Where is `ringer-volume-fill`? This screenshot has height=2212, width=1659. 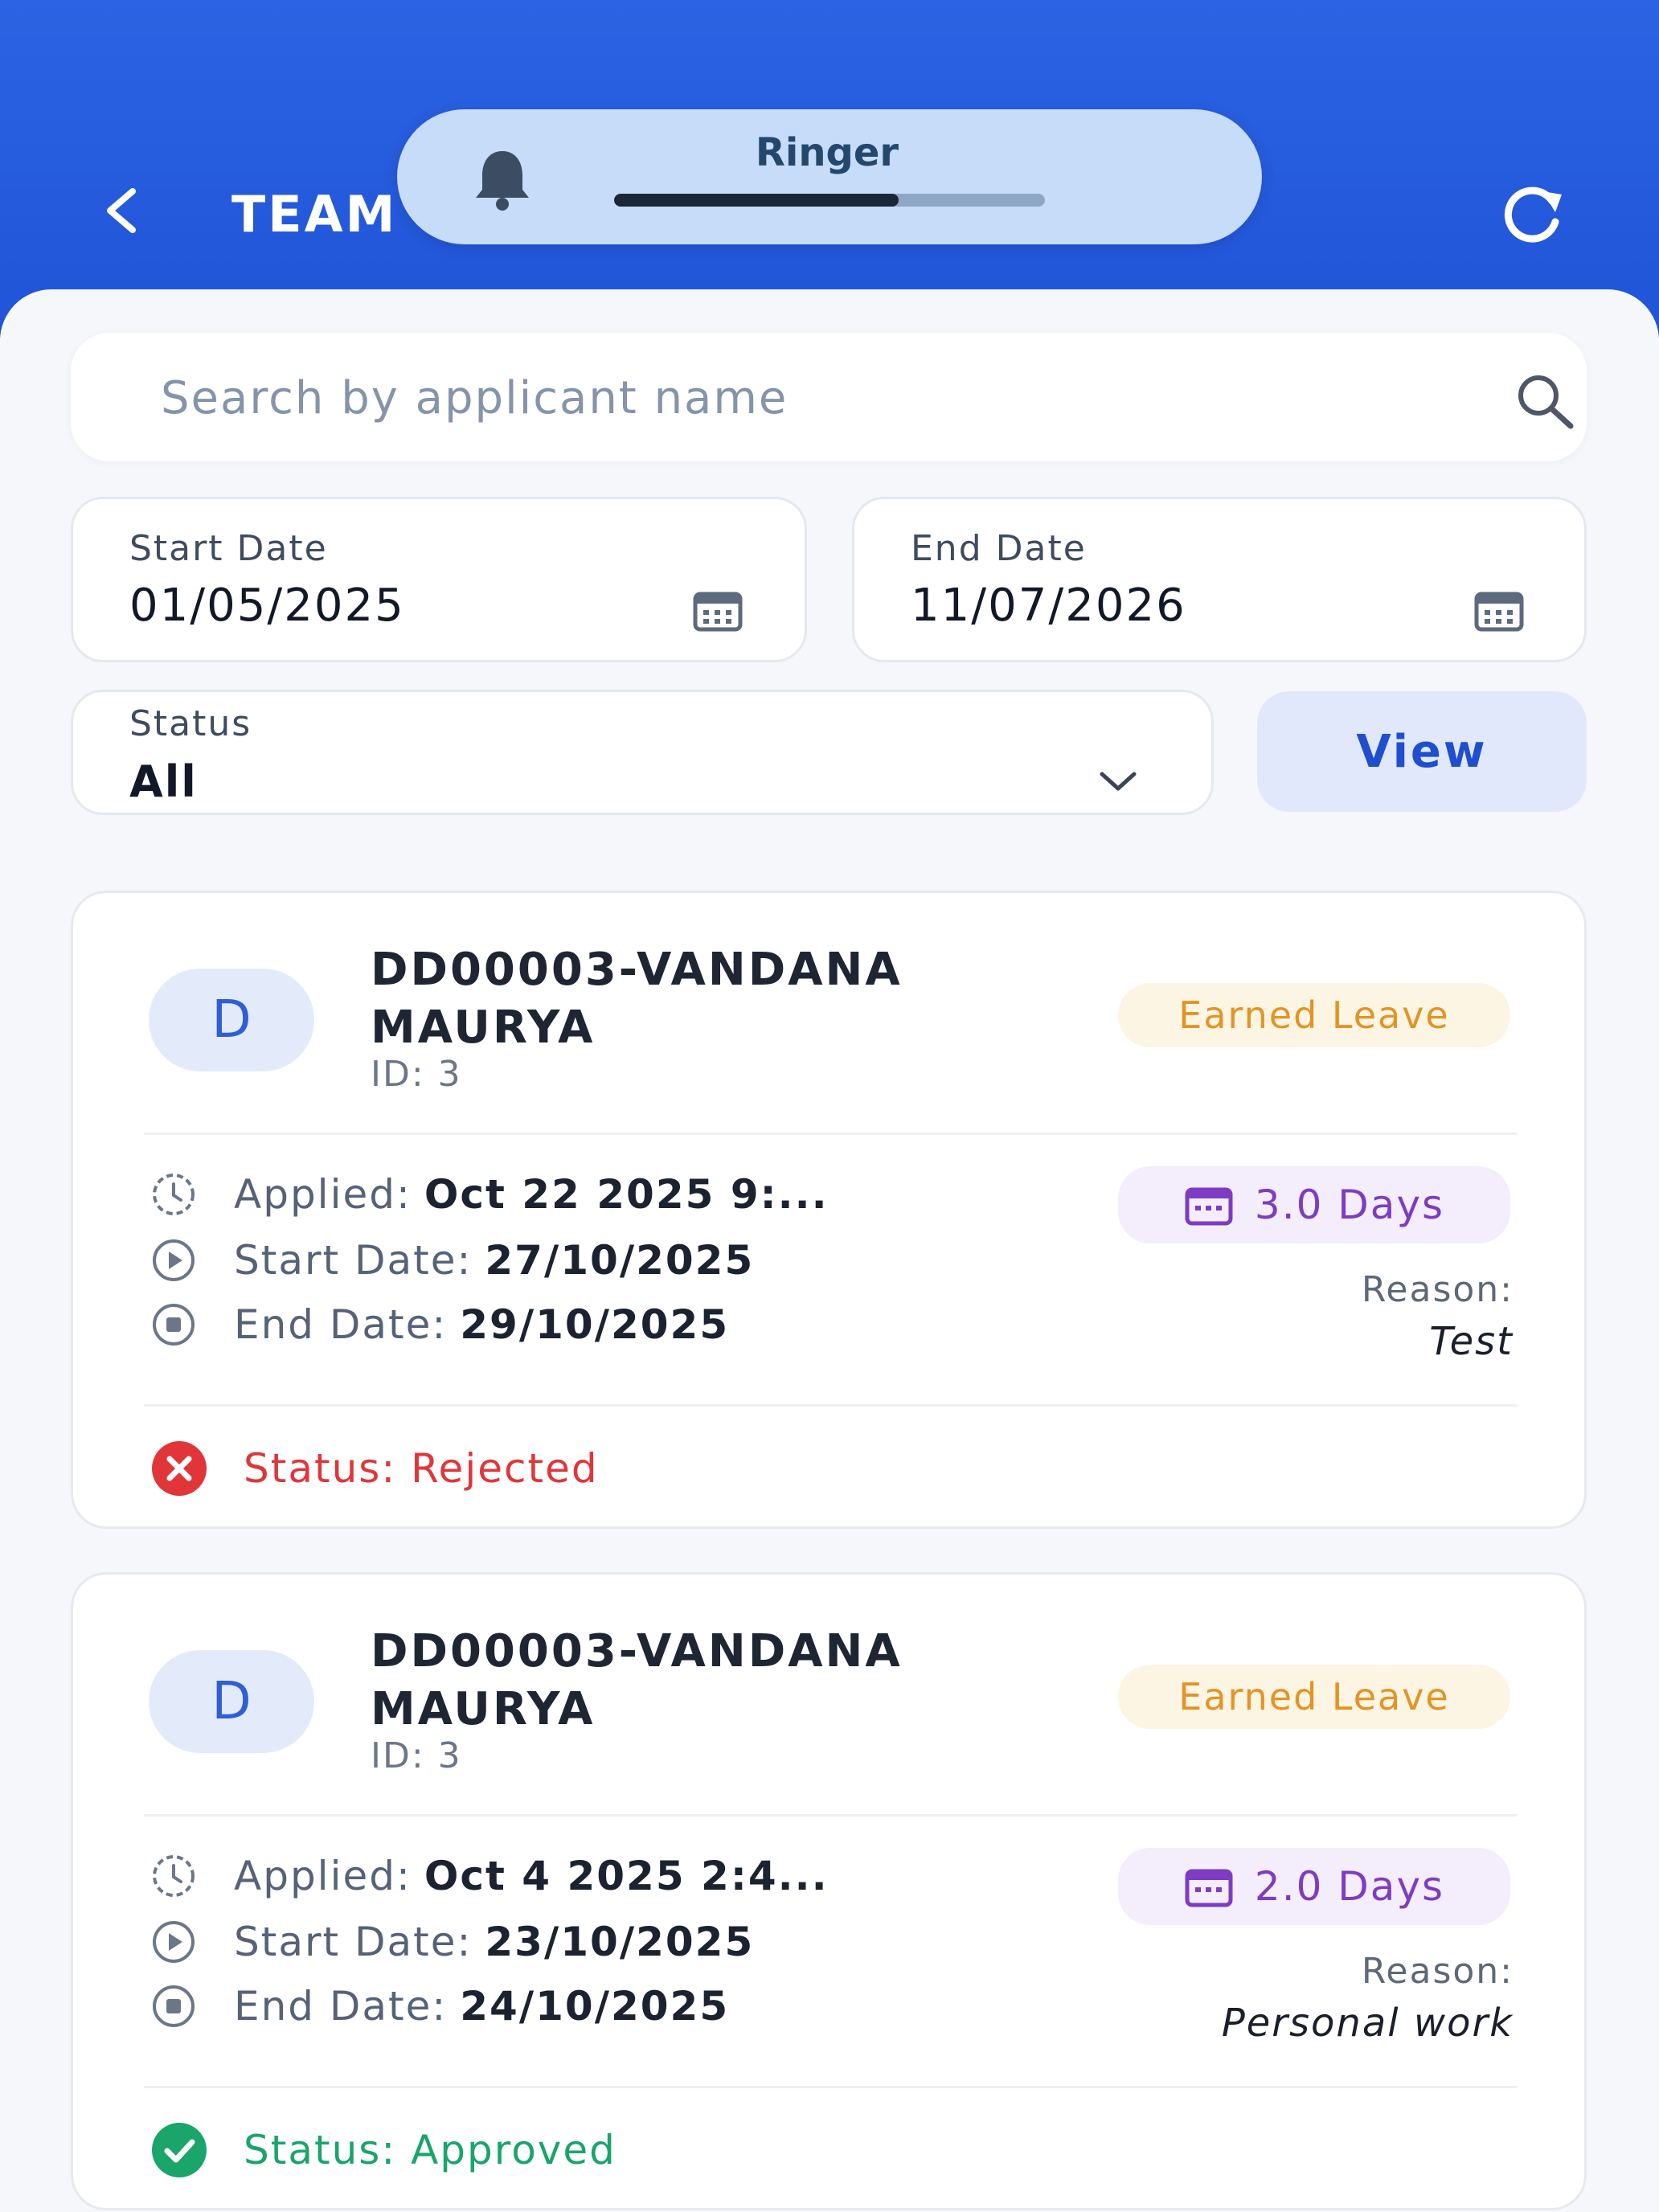
ringer-volume-fill is located at coordinates (756, 200).